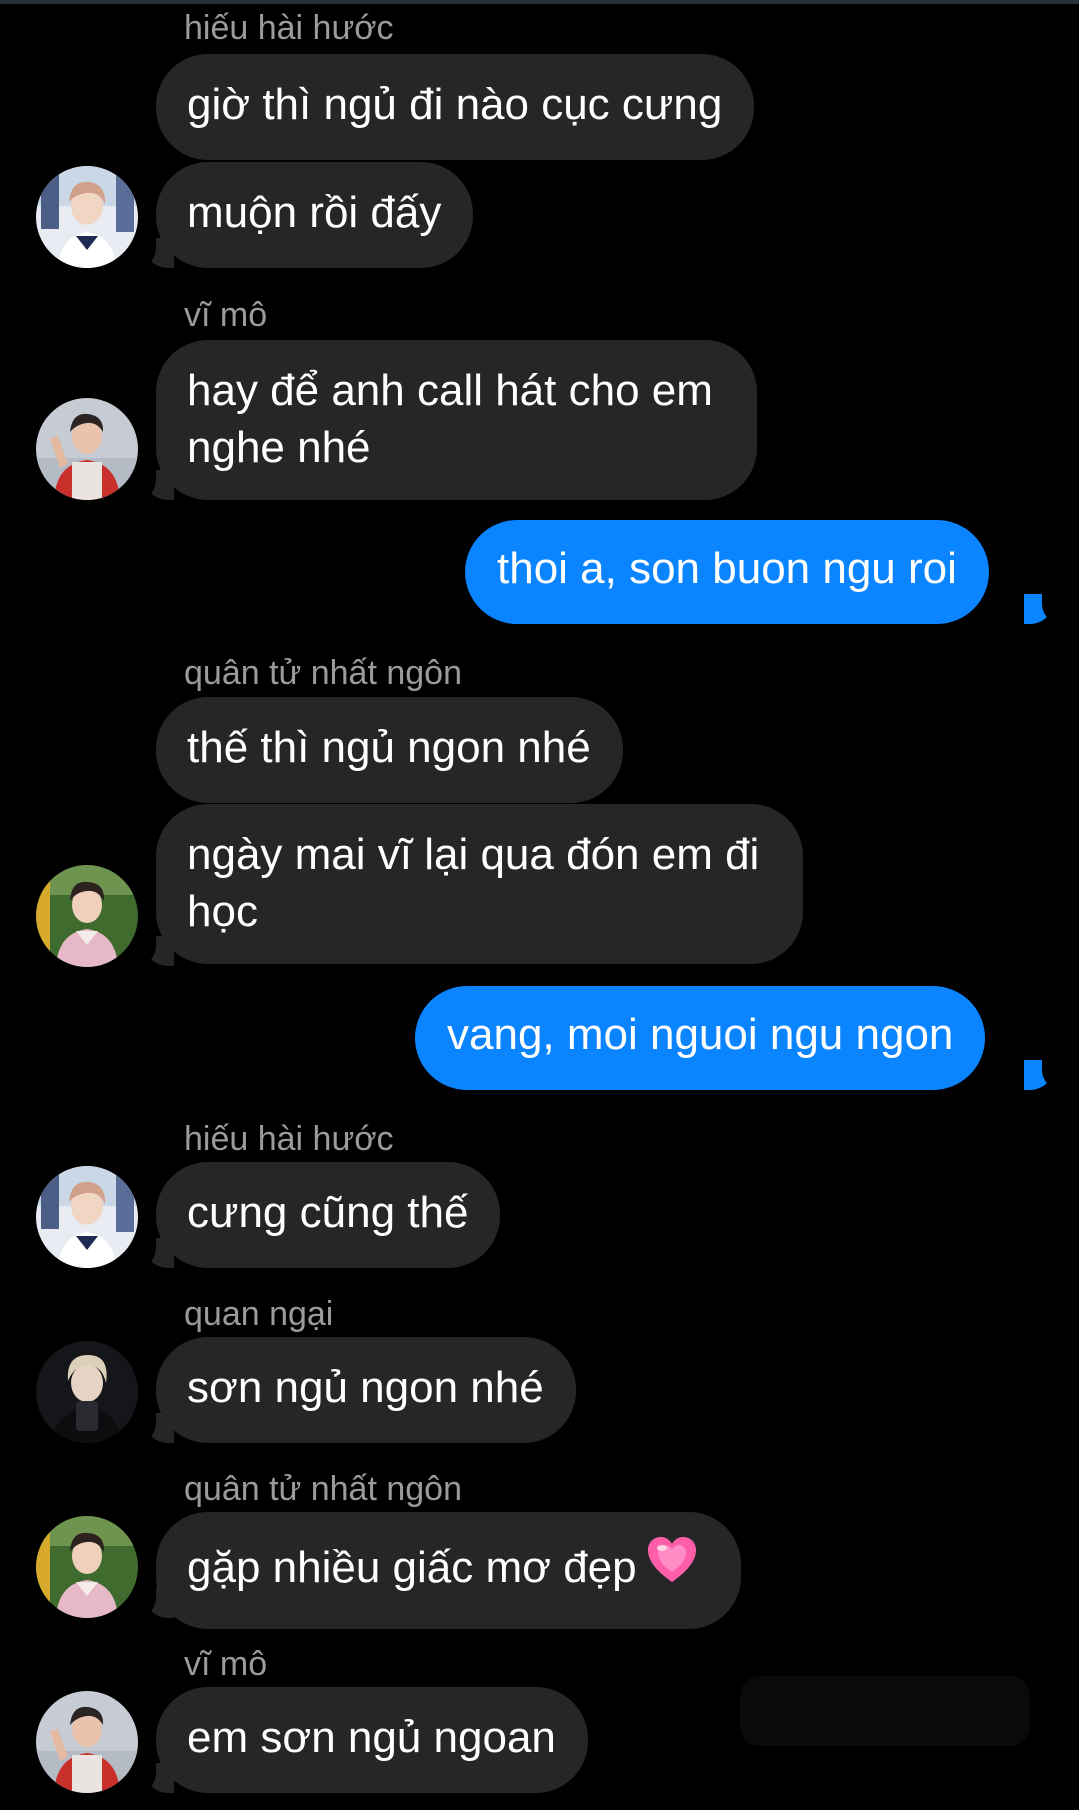  Describe the element at coordinates (259, 1314) in the screenshot. I see `sender-name: quan ngại` at that location.